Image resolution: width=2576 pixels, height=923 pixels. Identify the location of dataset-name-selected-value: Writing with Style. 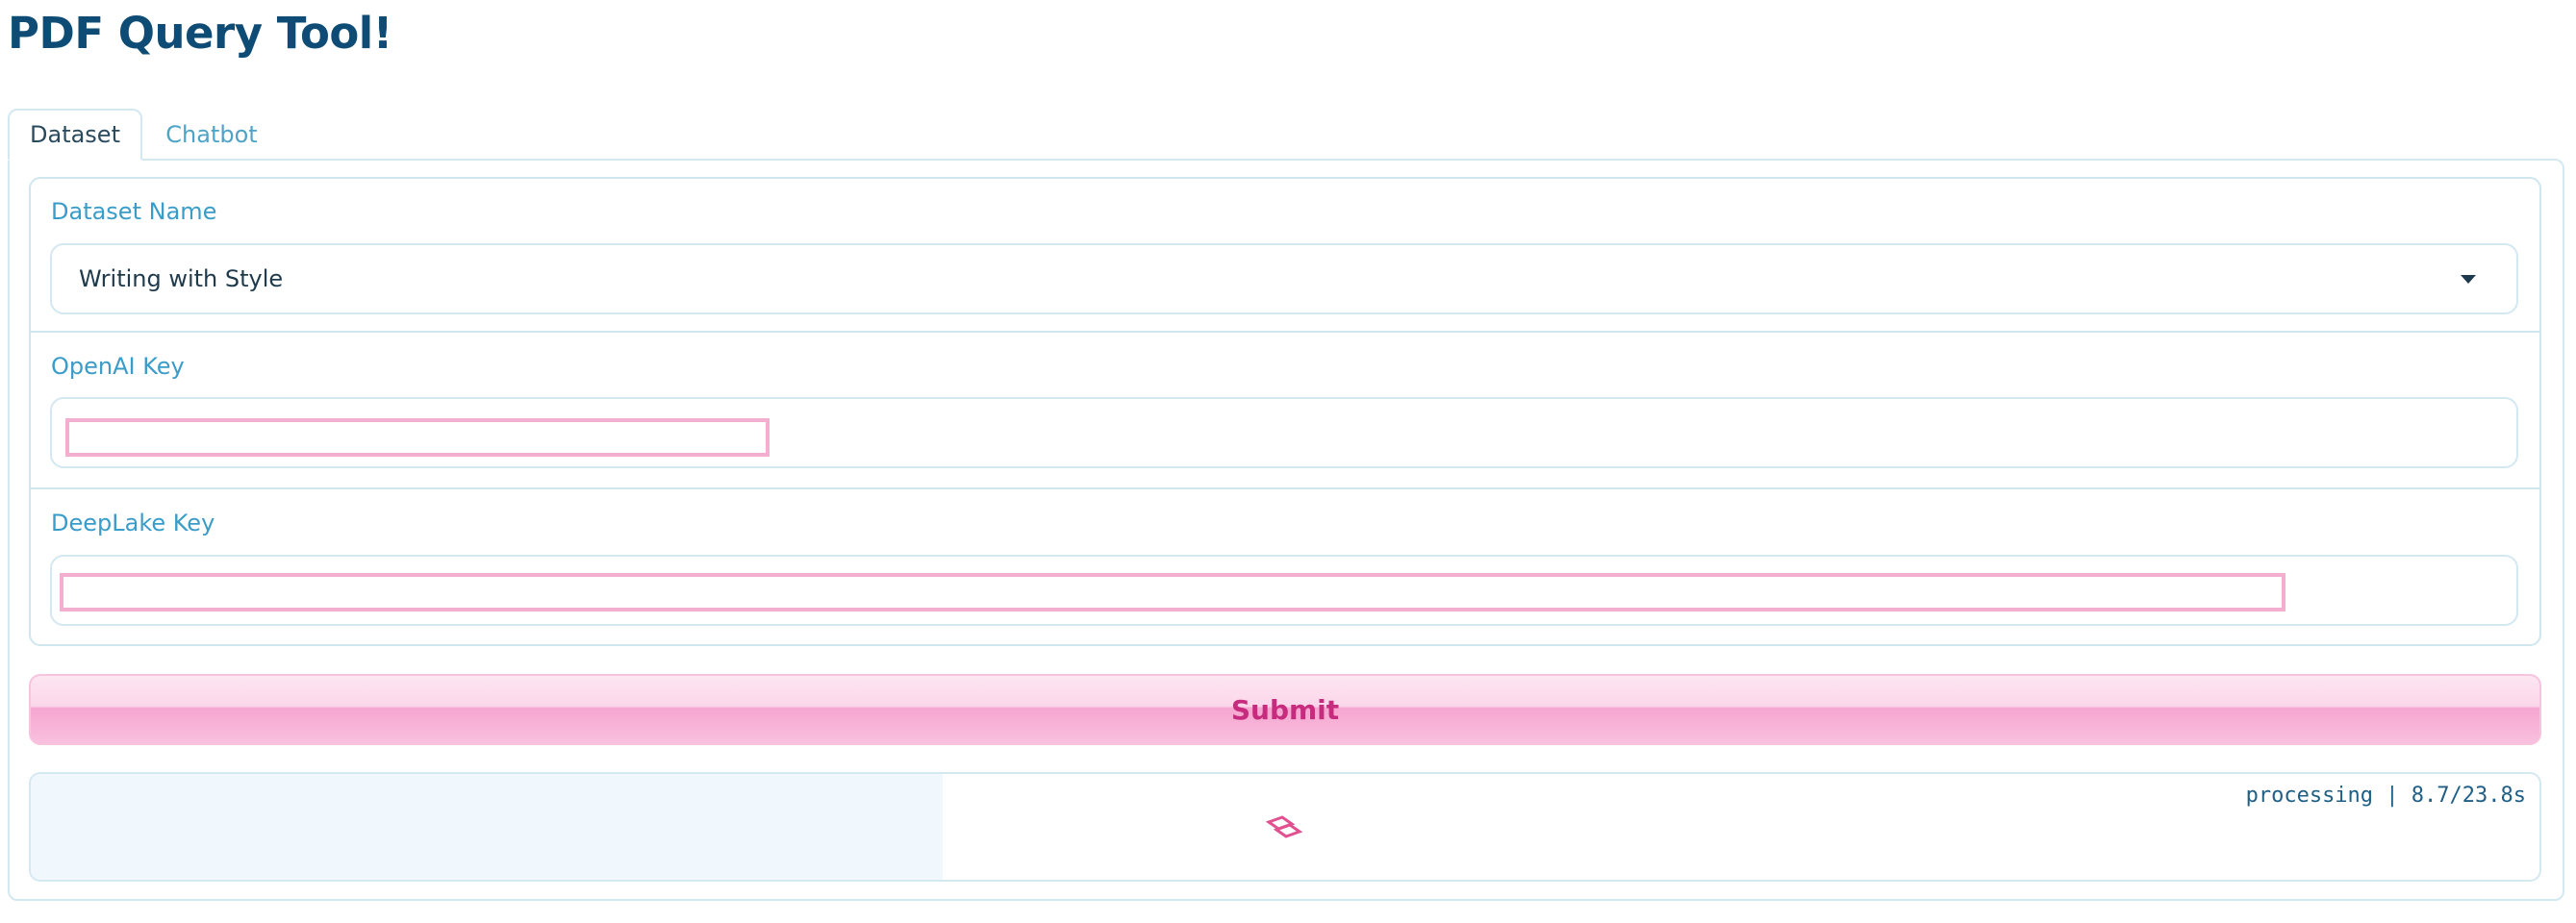
(181, 278).